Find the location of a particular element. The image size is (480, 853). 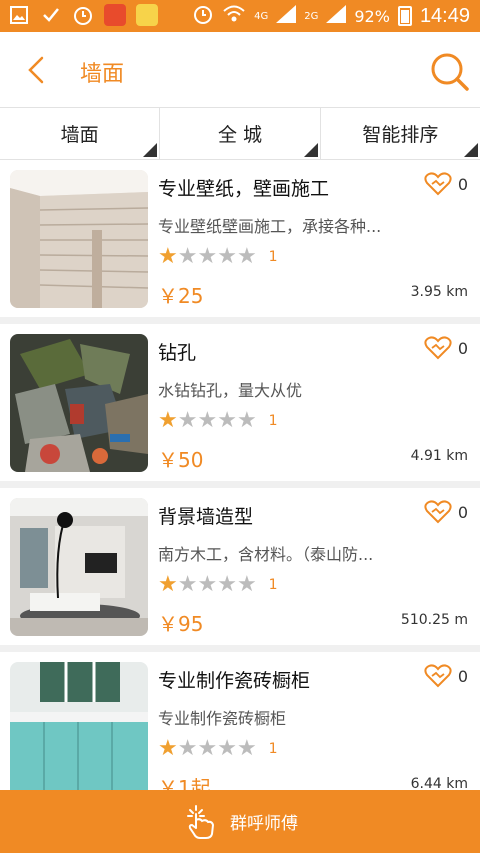

notification-icons is located at coordinates (83, 15).